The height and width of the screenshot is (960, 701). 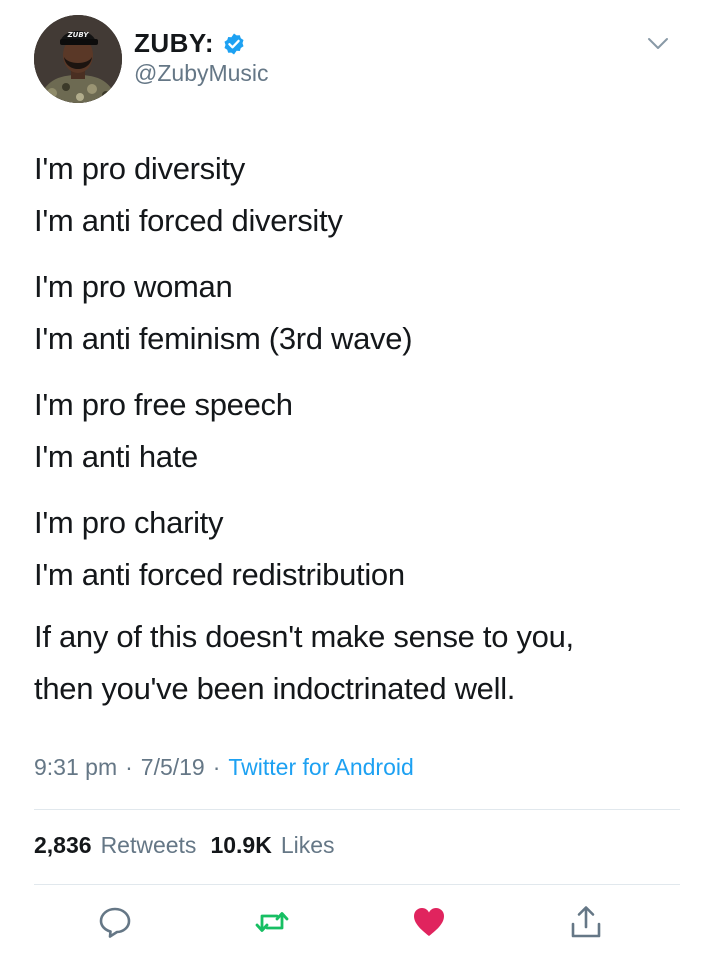 I want to click on retweets-count: 2,836, so click(x=63, y=845).